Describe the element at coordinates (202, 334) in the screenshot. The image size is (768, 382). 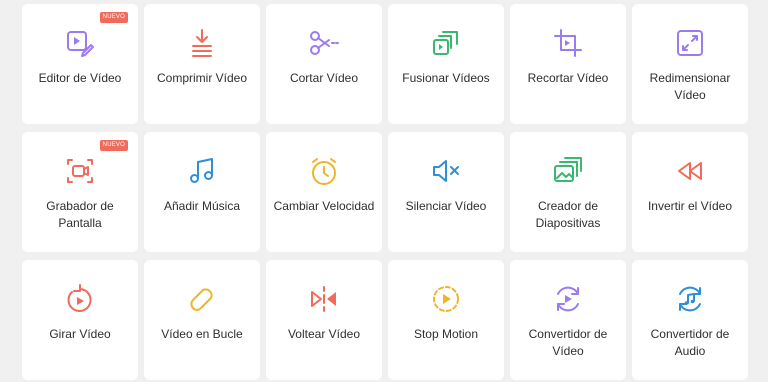
I see `tool-label: Vídeo en Bucle` at that location.